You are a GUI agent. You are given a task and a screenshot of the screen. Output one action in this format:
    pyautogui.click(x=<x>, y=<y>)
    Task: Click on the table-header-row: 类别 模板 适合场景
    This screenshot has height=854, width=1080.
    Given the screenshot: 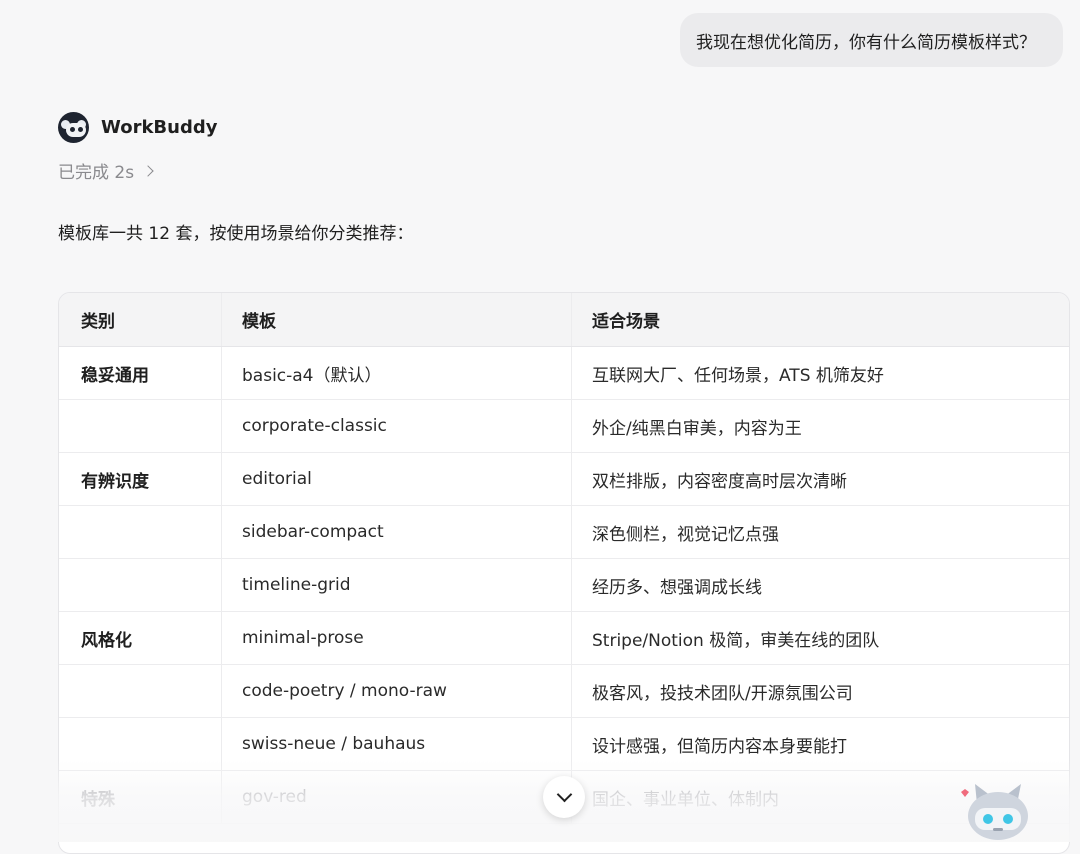 What is the action you would take?
    pyautogui.click(x=564, y=320)
    